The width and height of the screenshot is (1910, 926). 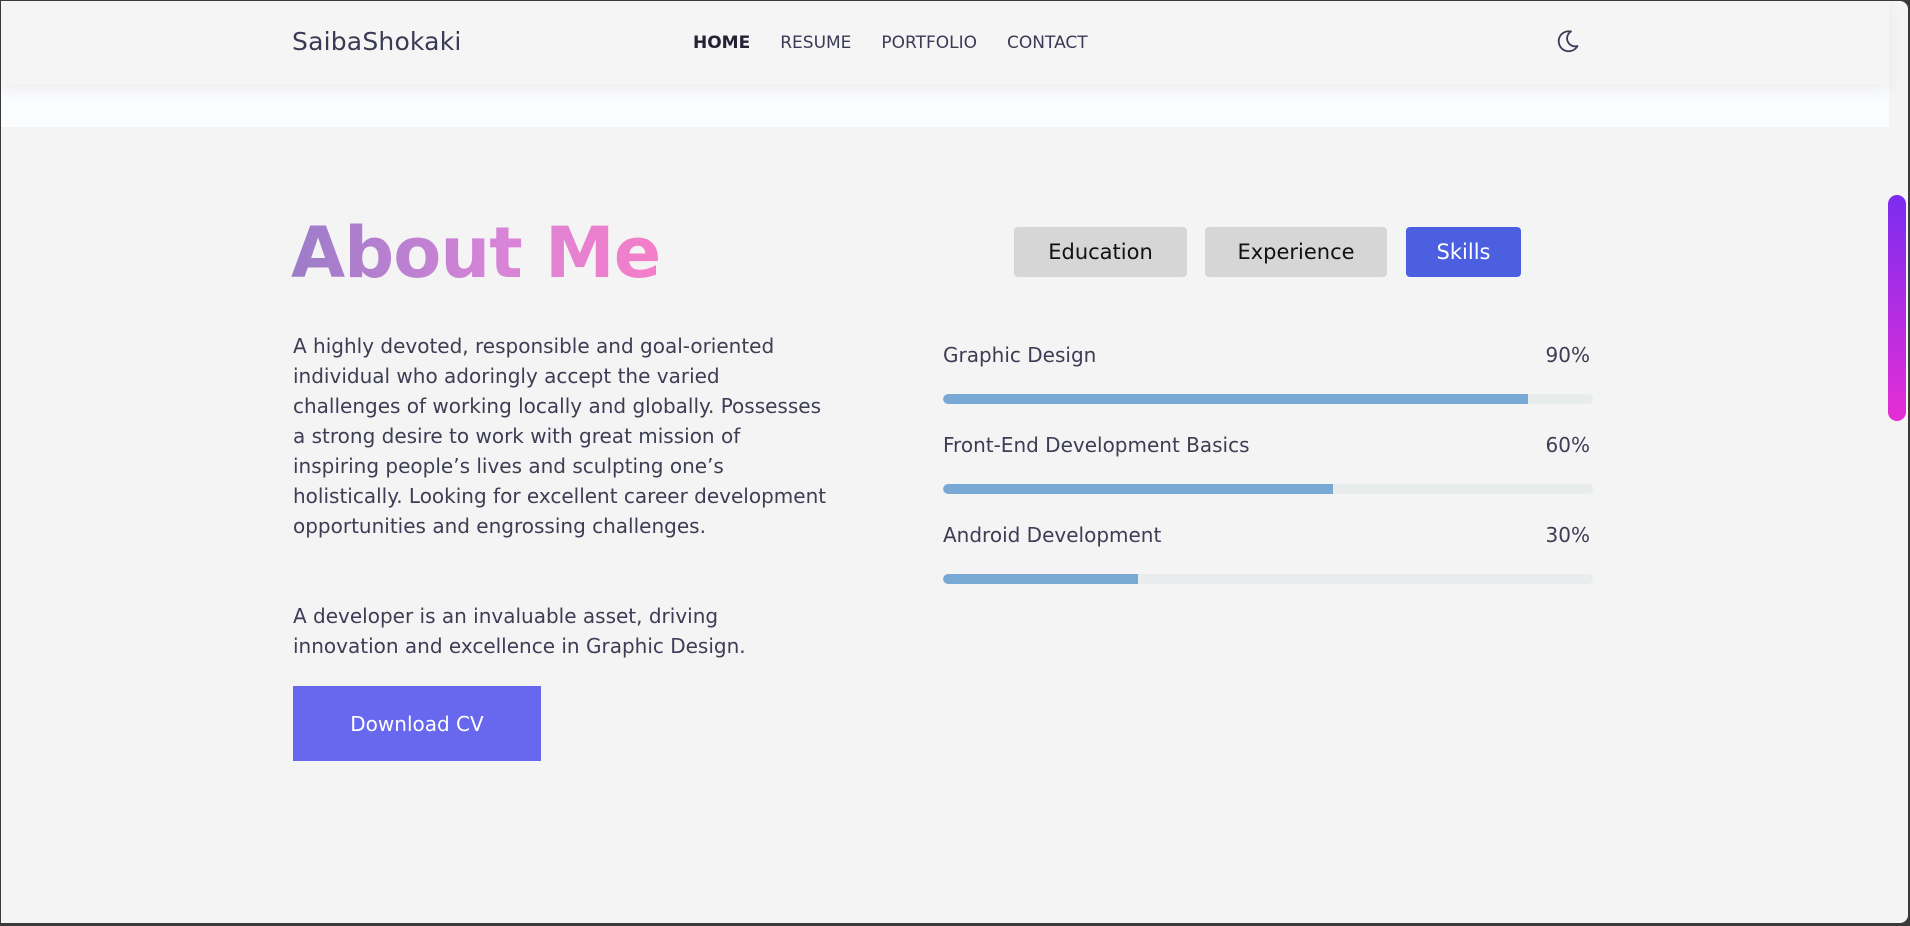 What do you see at coordinates (945, 105) in the screenshot?
I see `header-divider-band` at bounding box center [945, 105].